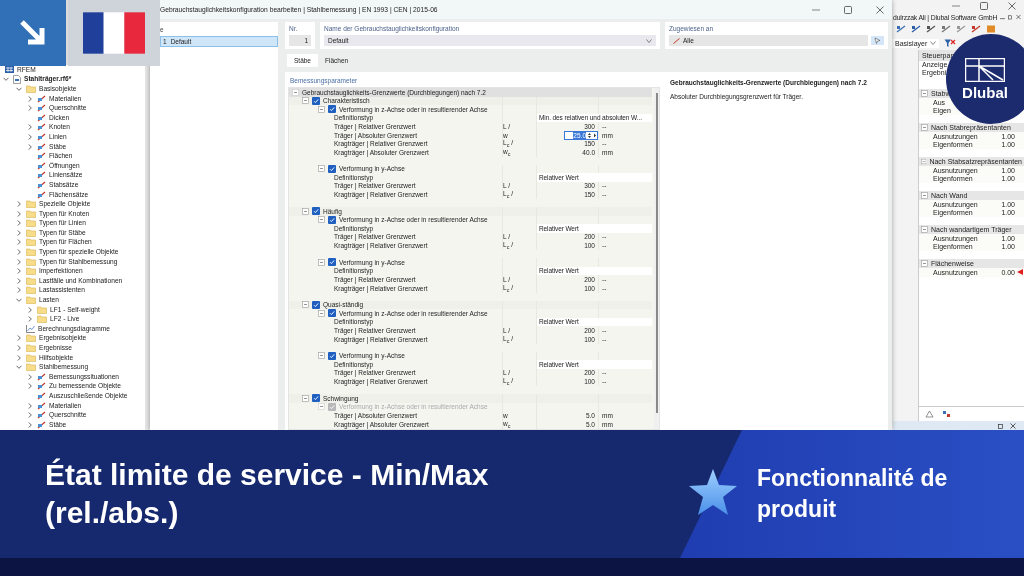 The width and height of the screenshot is (1024, 576). Describe the element at coordinates (985, 69) in the screenshot. I see `bridge-icon` at that location.